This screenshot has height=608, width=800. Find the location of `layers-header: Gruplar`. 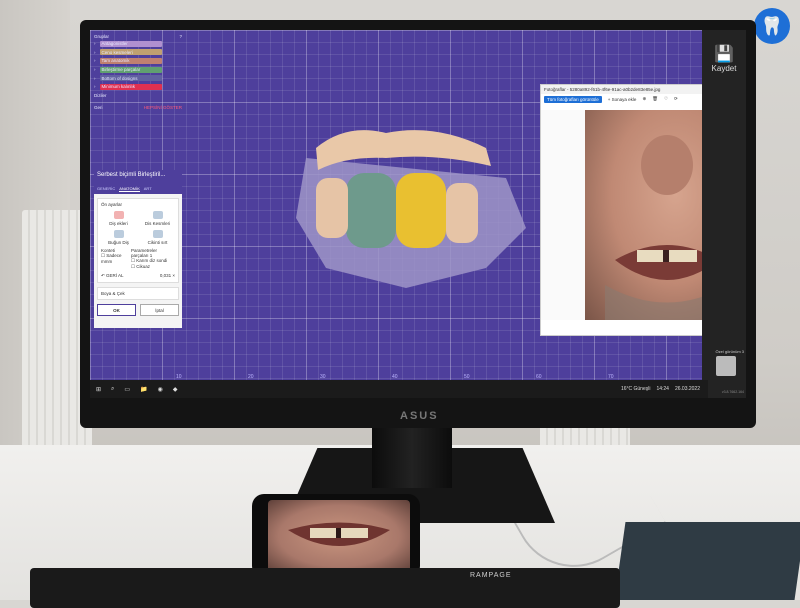

layers-header: Gruplar is located at coordinates (102, 36).